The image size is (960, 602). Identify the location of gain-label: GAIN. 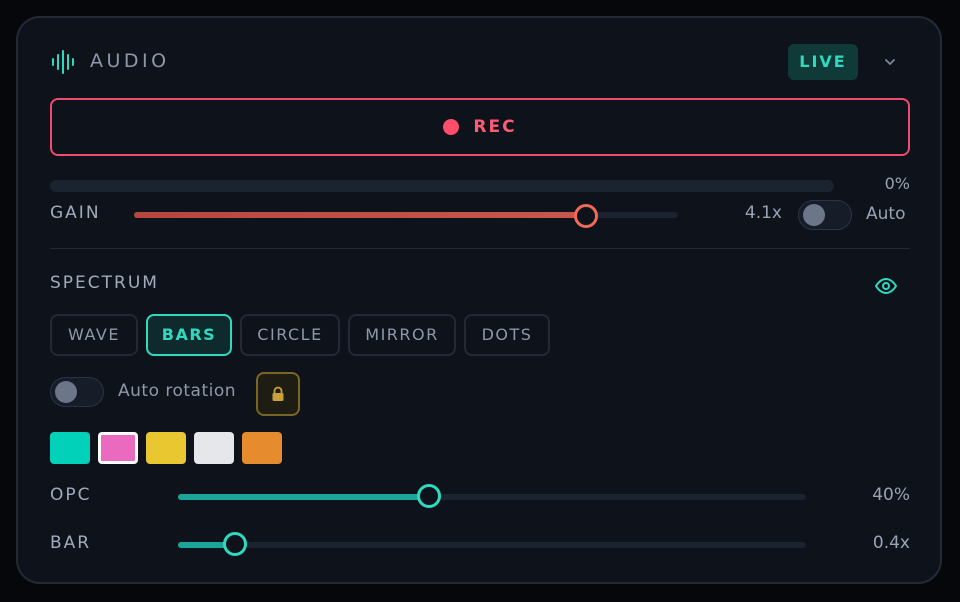
(75, 213).